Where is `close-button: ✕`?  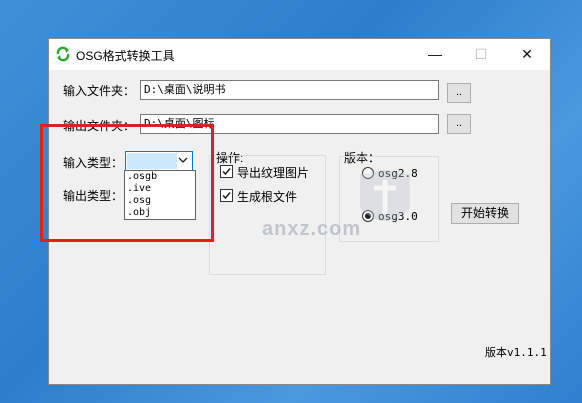
close-button: ✕ is located at coordinates (527, 54).